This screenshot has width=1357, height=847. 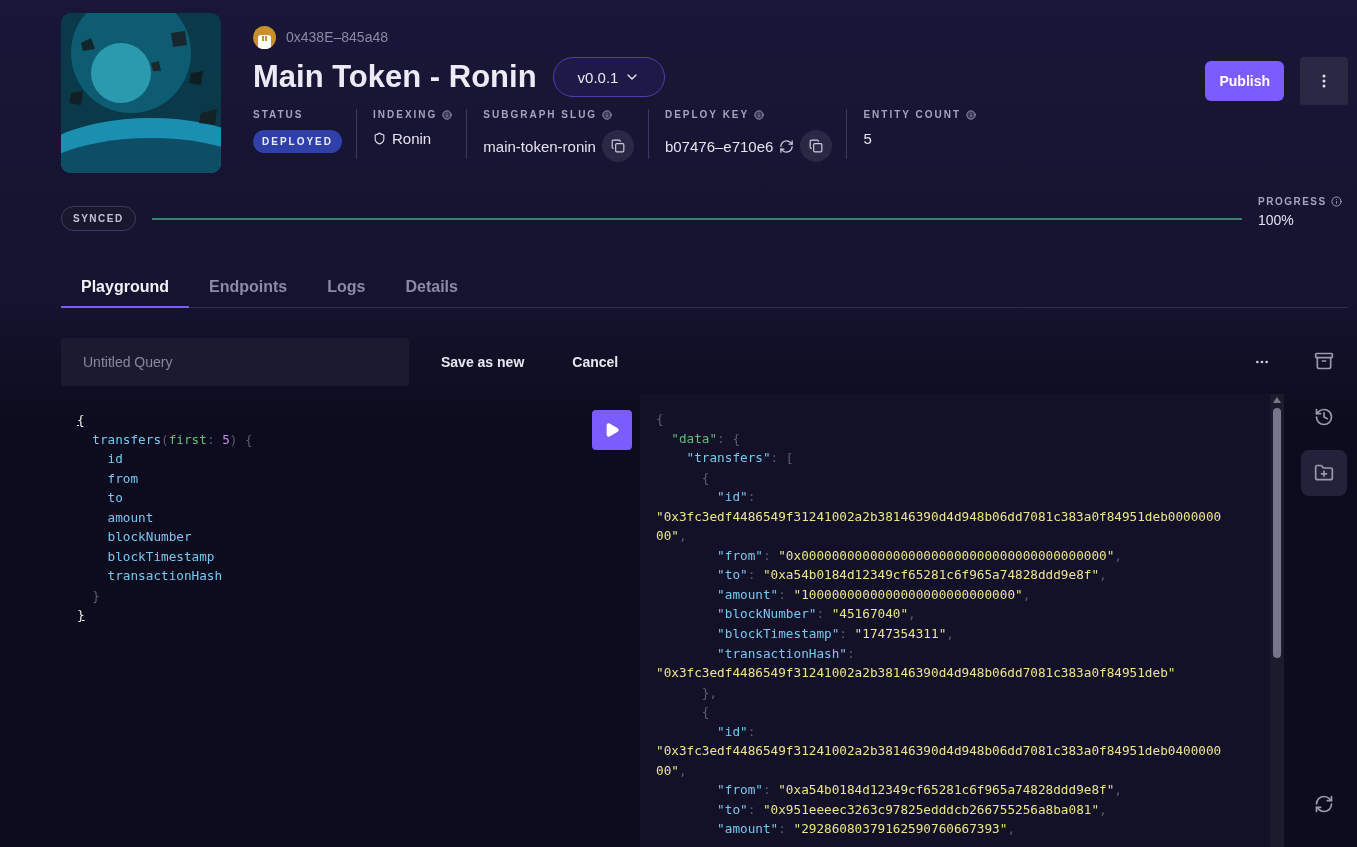 I want to click on scrollbar, so click(x=1277, y=620).